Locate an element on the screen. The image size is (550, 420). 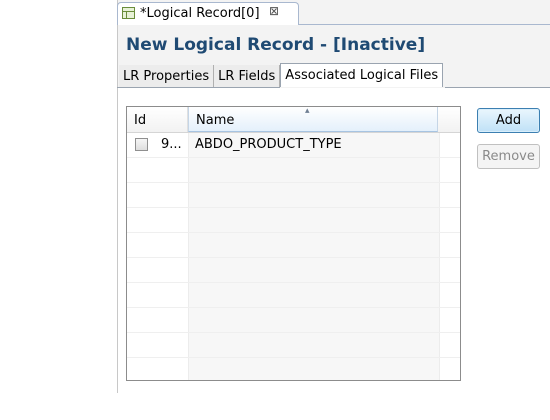
column-header-filler is located at coordinates (449, 119).